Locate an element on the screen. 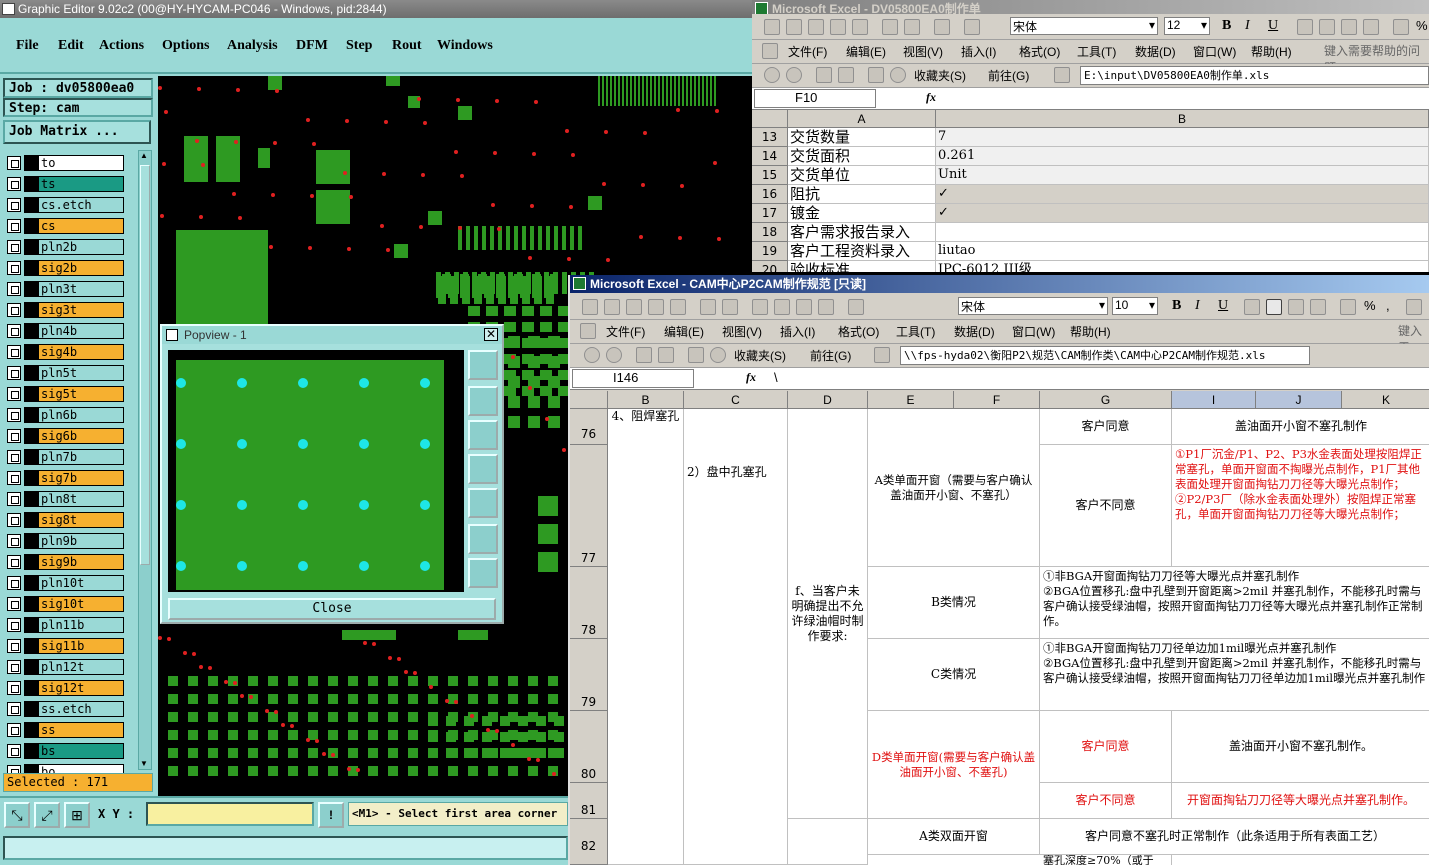 This screenshot has width=1429, height=865. underline-icon: U is located at coordinates (1223, 306).